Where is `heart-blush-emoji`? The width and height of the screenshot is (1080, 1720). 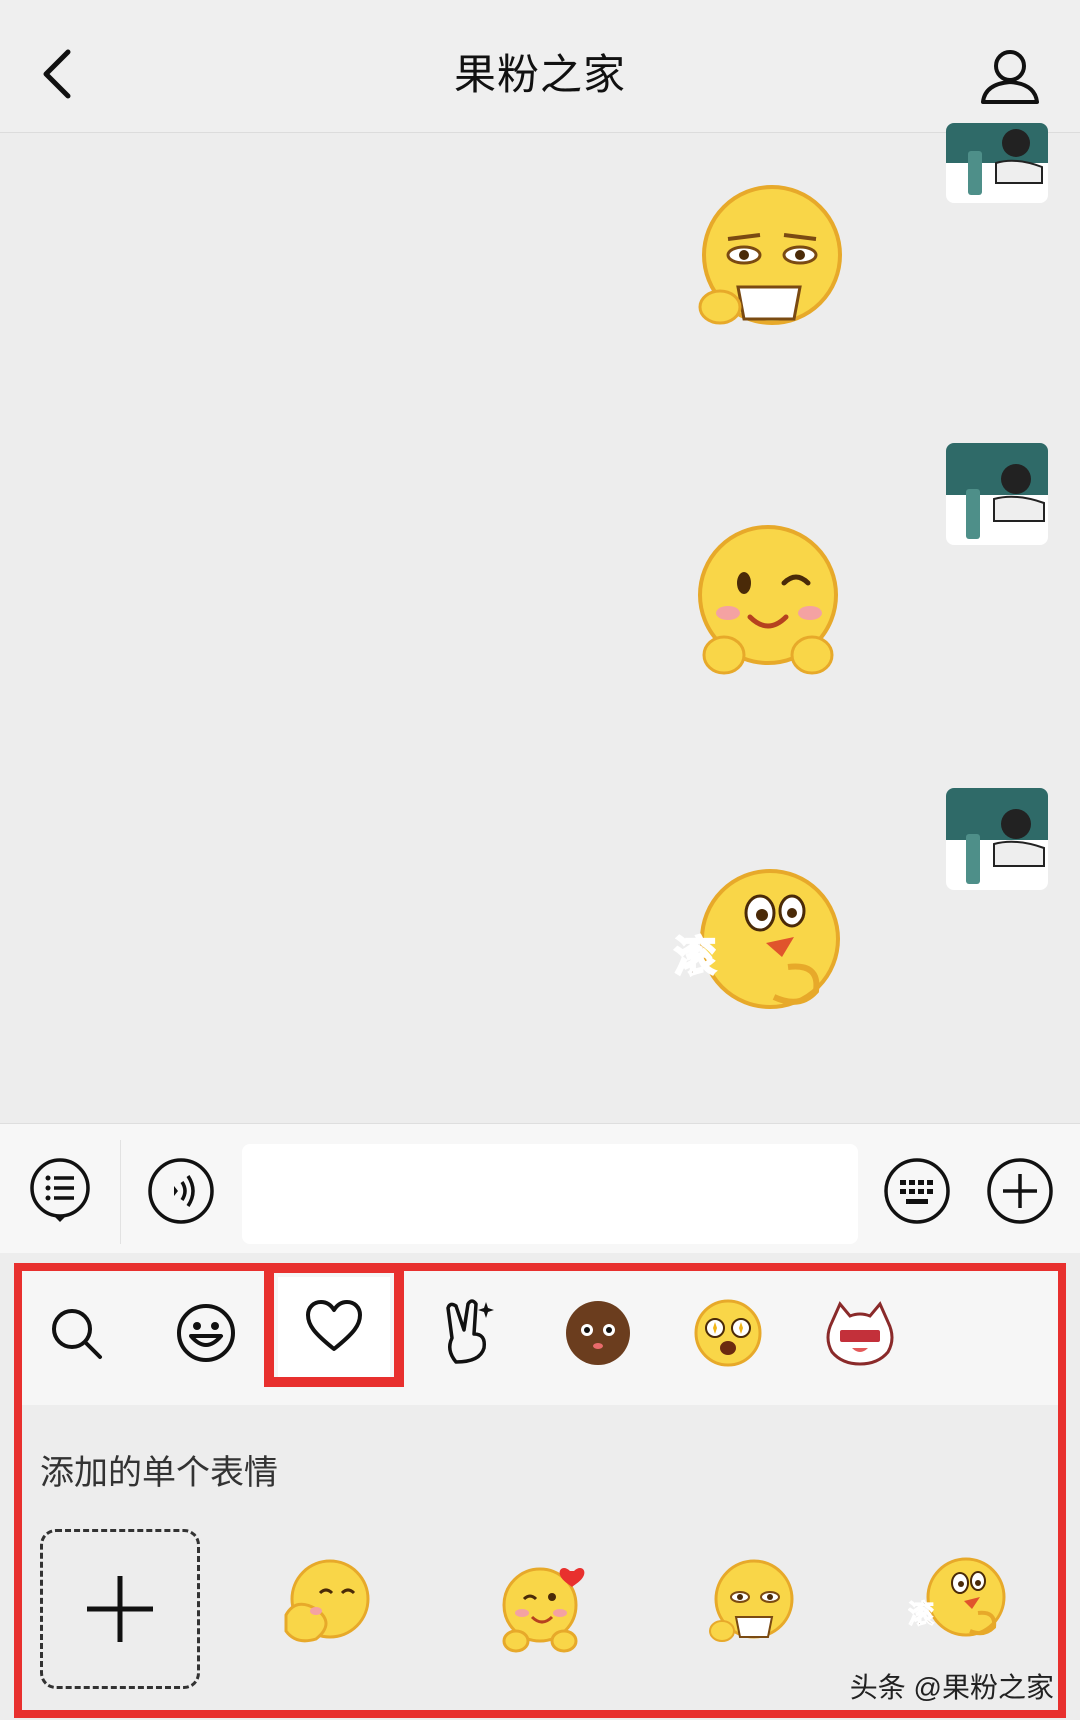
heart-blush-emoji is located at coordinates (544, 1603).